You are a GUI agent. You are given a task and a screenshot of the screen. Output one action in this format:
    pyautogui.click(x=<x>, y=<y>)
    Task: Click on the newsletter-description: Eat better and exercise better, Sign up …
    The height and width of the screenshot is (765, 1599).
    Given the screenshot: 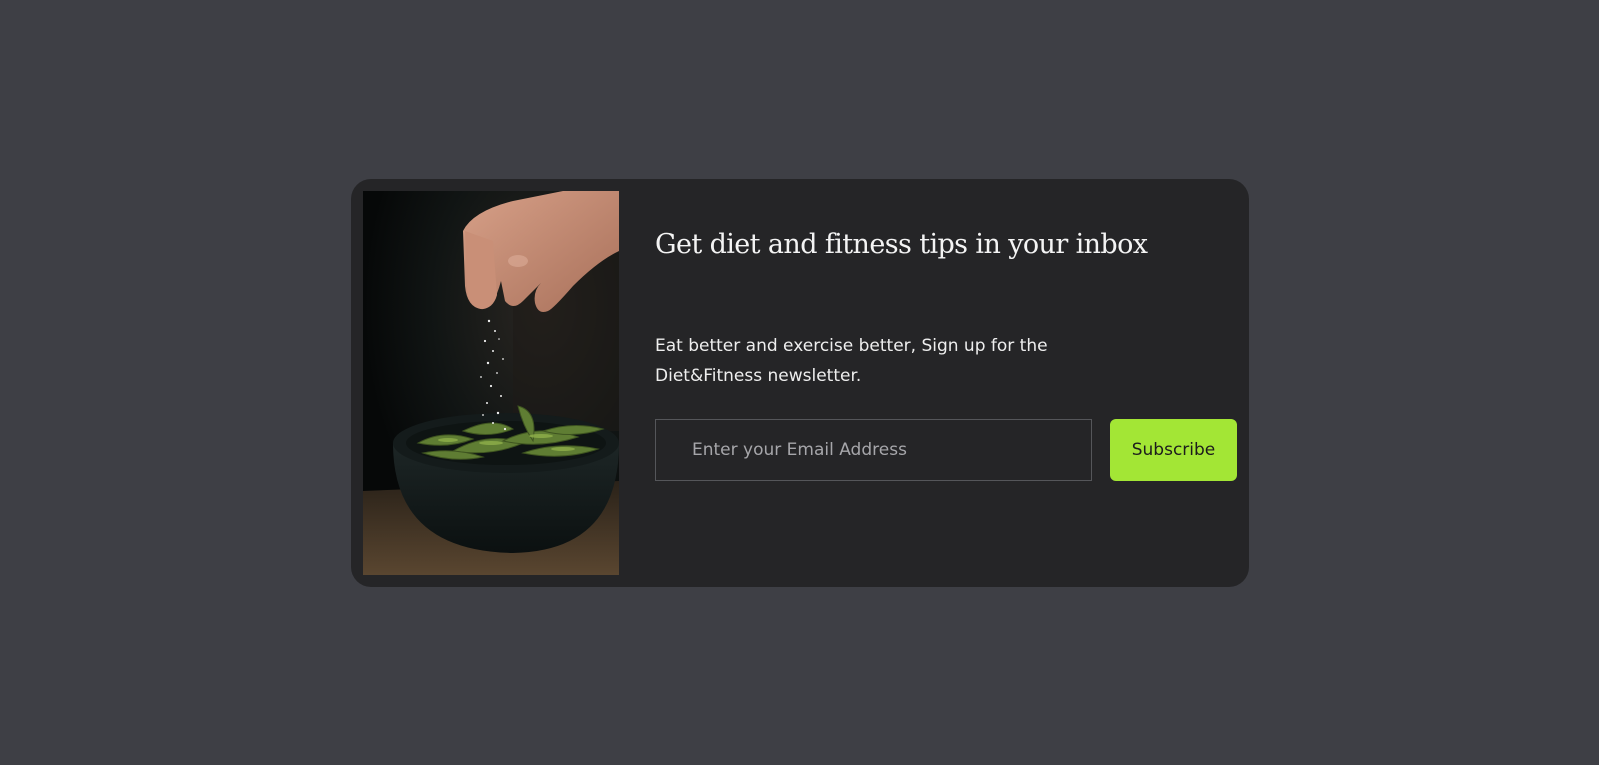 What is the action you would take?
    pyautogui.click(x=851, y=361)
    